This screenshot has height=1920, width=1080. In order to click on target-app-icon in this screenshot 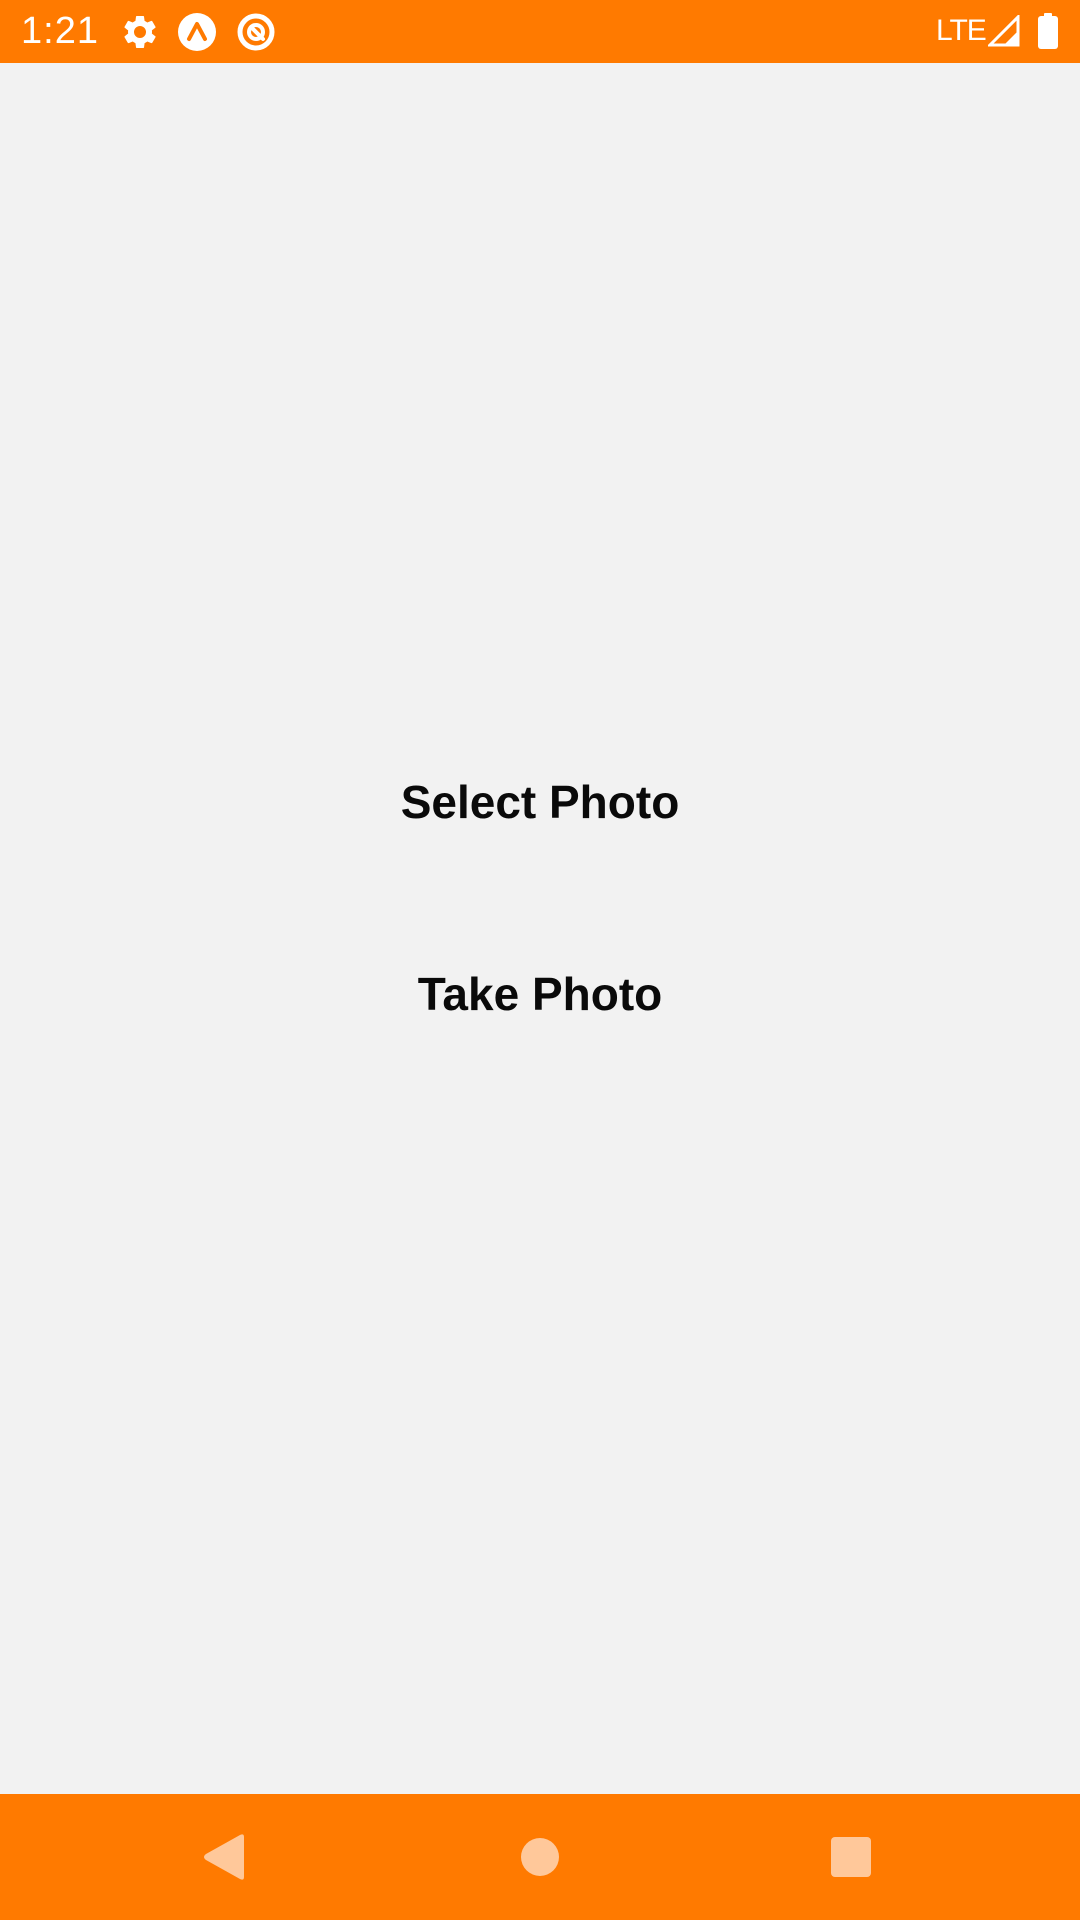, I will do `click(256, 32)`.